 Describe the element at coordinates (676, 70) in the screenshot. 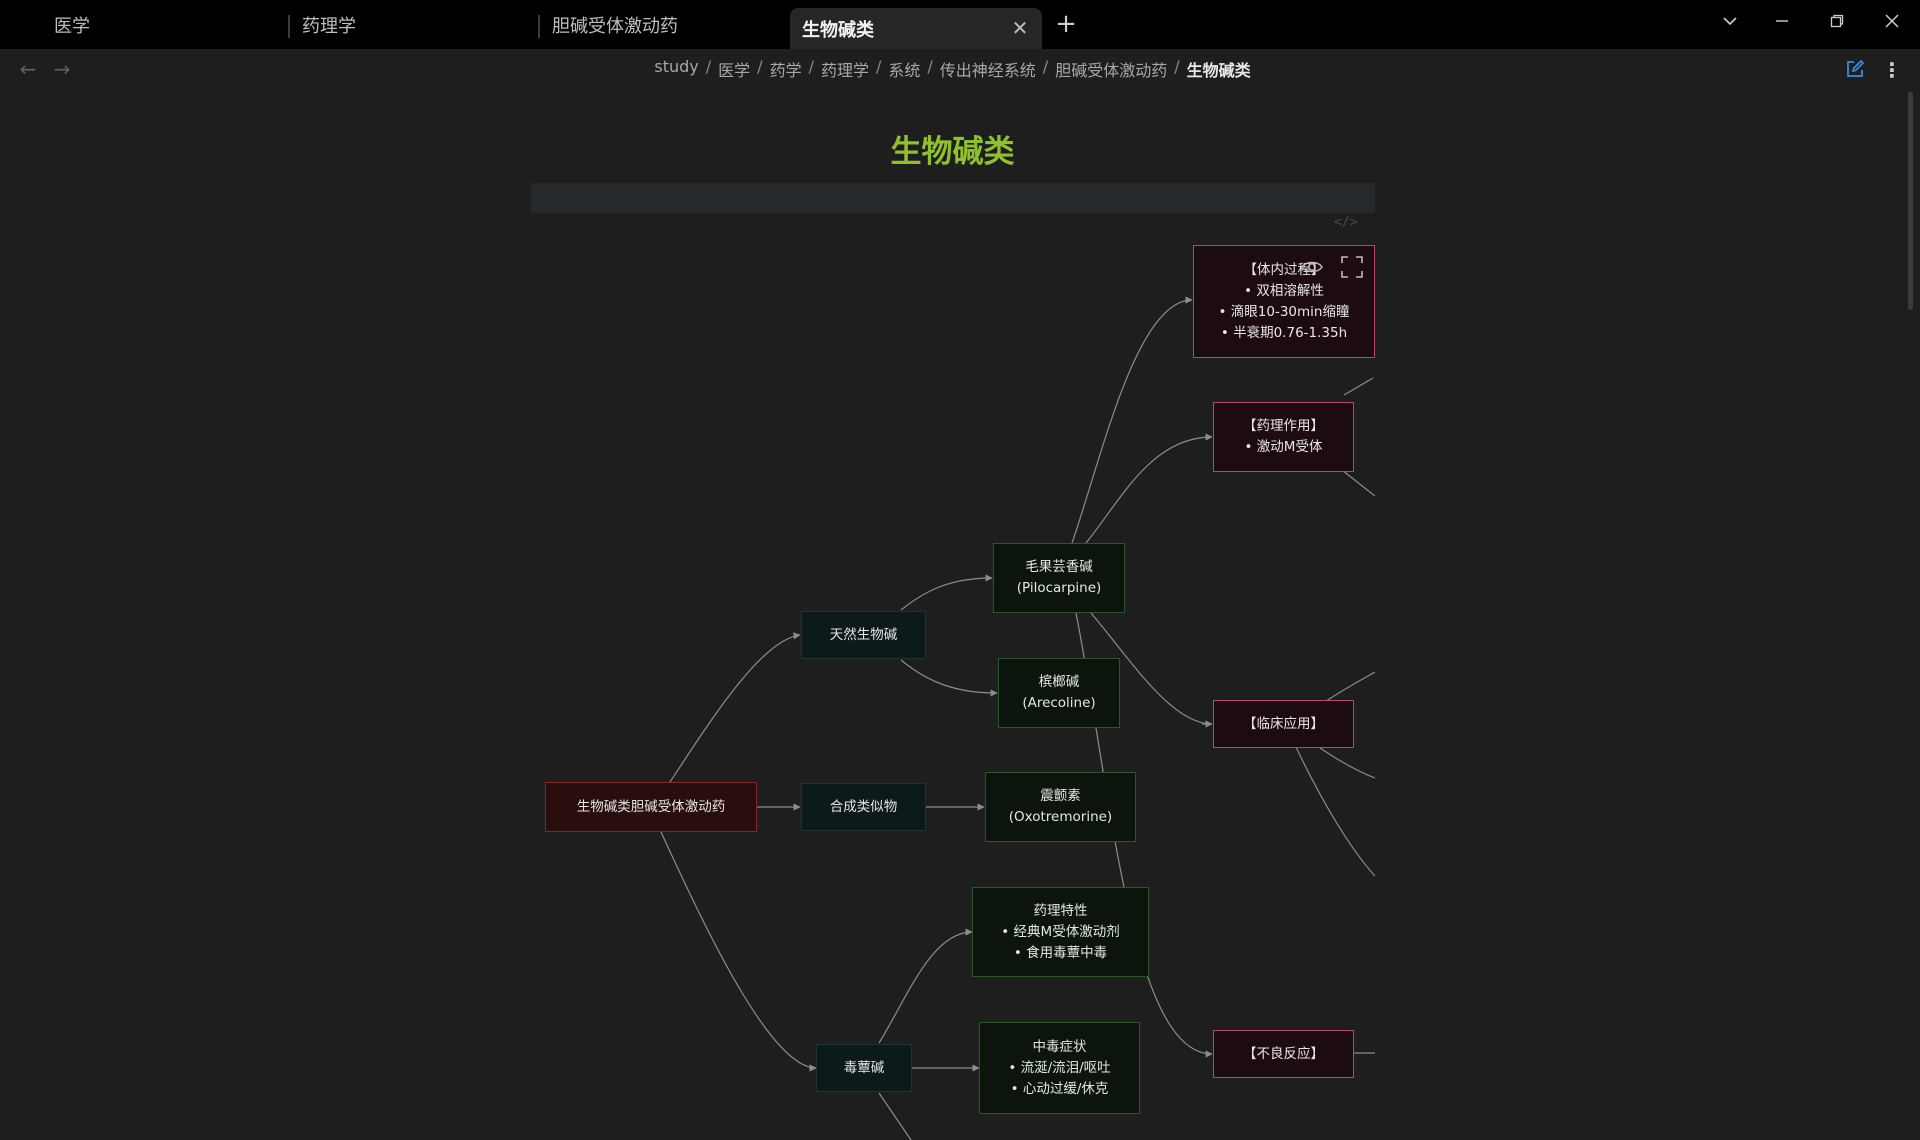

I see `breadcrumb-item: study` at that location.